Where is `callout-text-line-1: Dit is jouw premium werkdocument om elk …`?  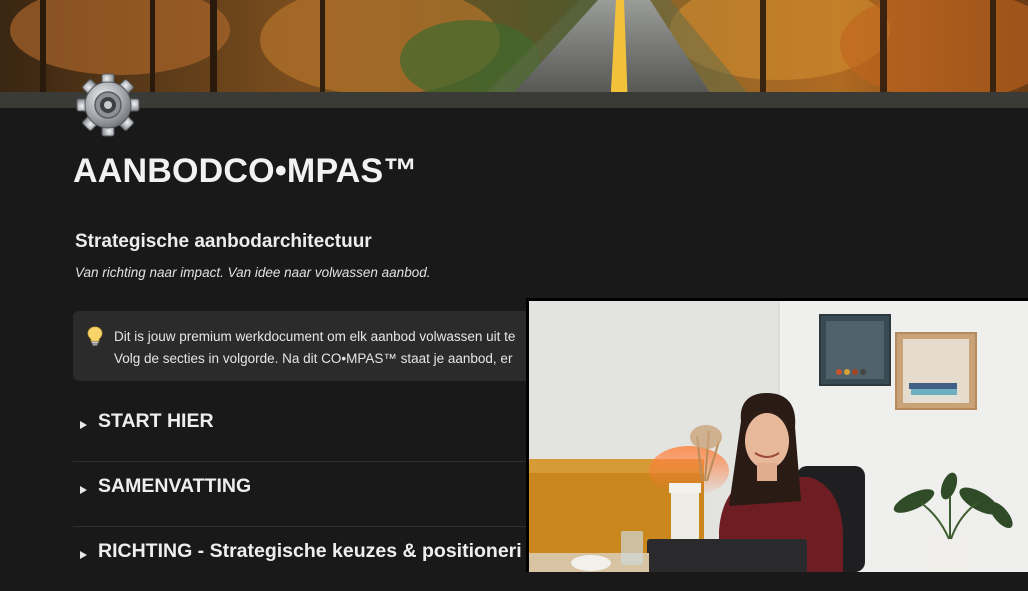
callout-text-line-1: Dit is jouw premium werkdocument om elk … is located at coordinates (315, 336).